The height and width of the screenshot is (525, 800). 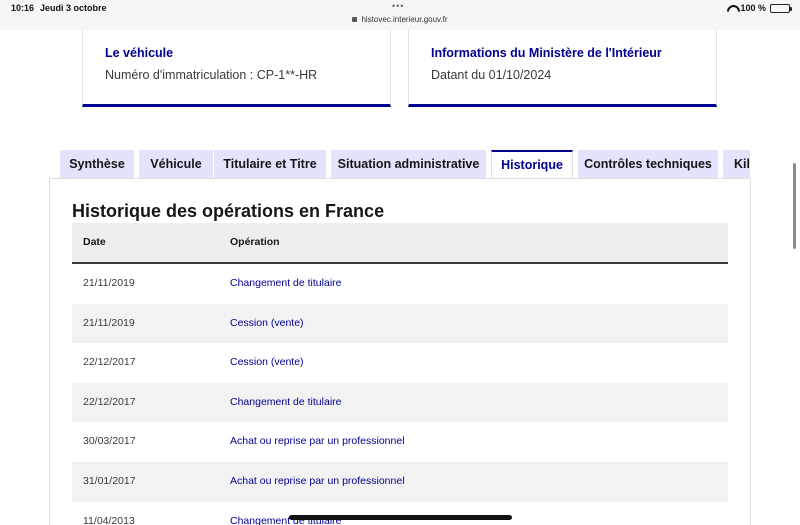 I want to click on section-title: Historique des opérations en France, so click(x=228, y=211).